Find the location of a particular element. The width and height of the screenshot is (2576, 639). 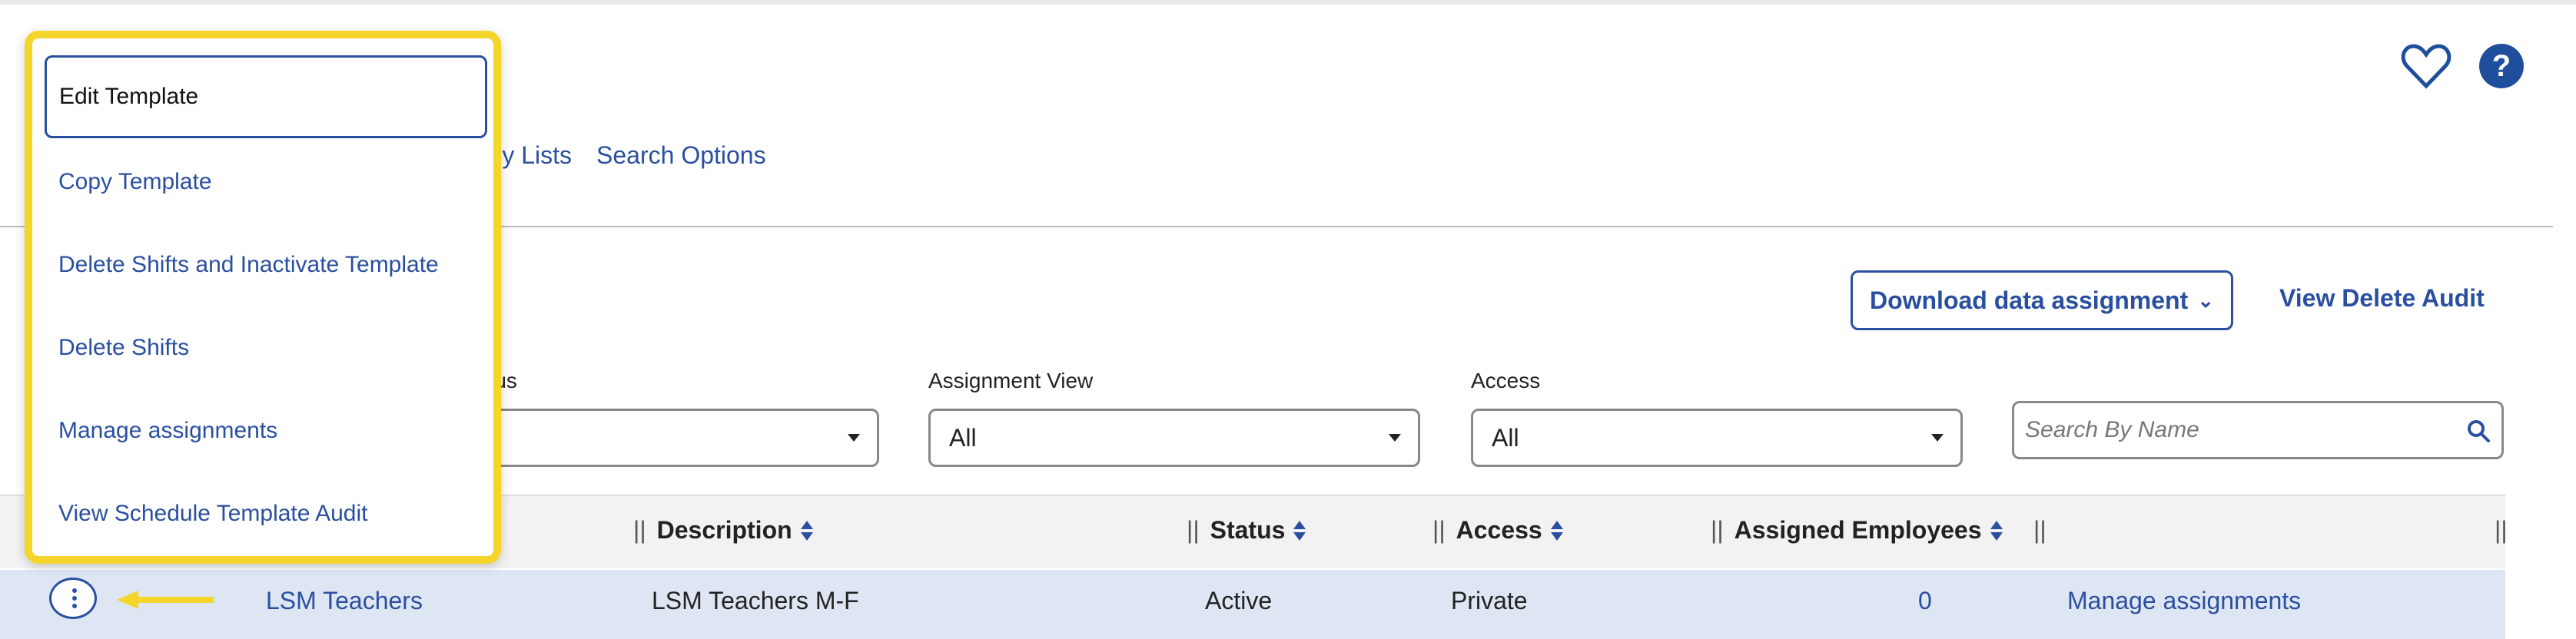

page-links: e My Lists Search Options is located at coordinates (613, 155).